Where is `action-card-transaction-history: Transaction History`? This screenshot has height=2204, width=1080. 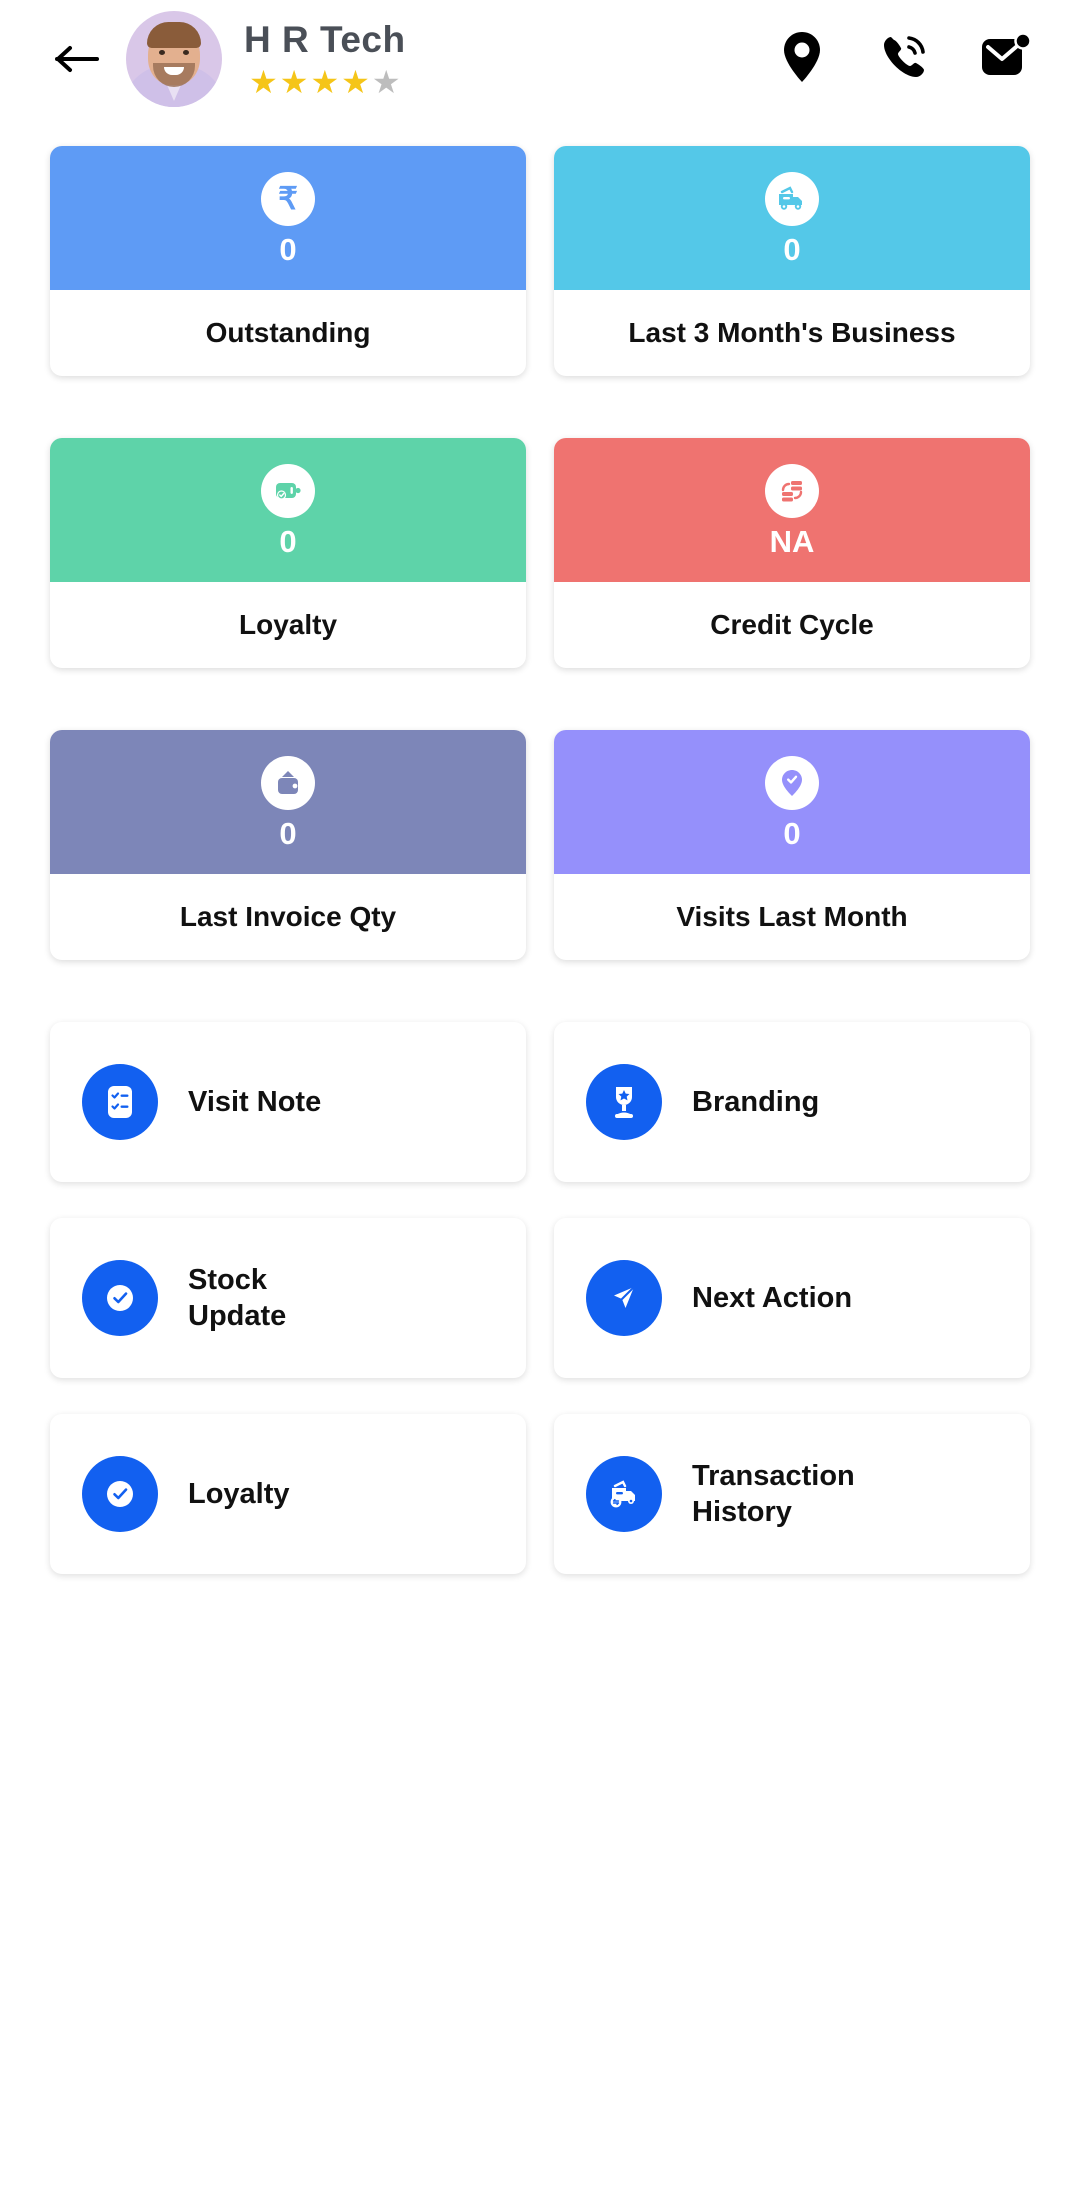
action-card-transaction-history: Transaction History is located at coordinates (792, 1494).